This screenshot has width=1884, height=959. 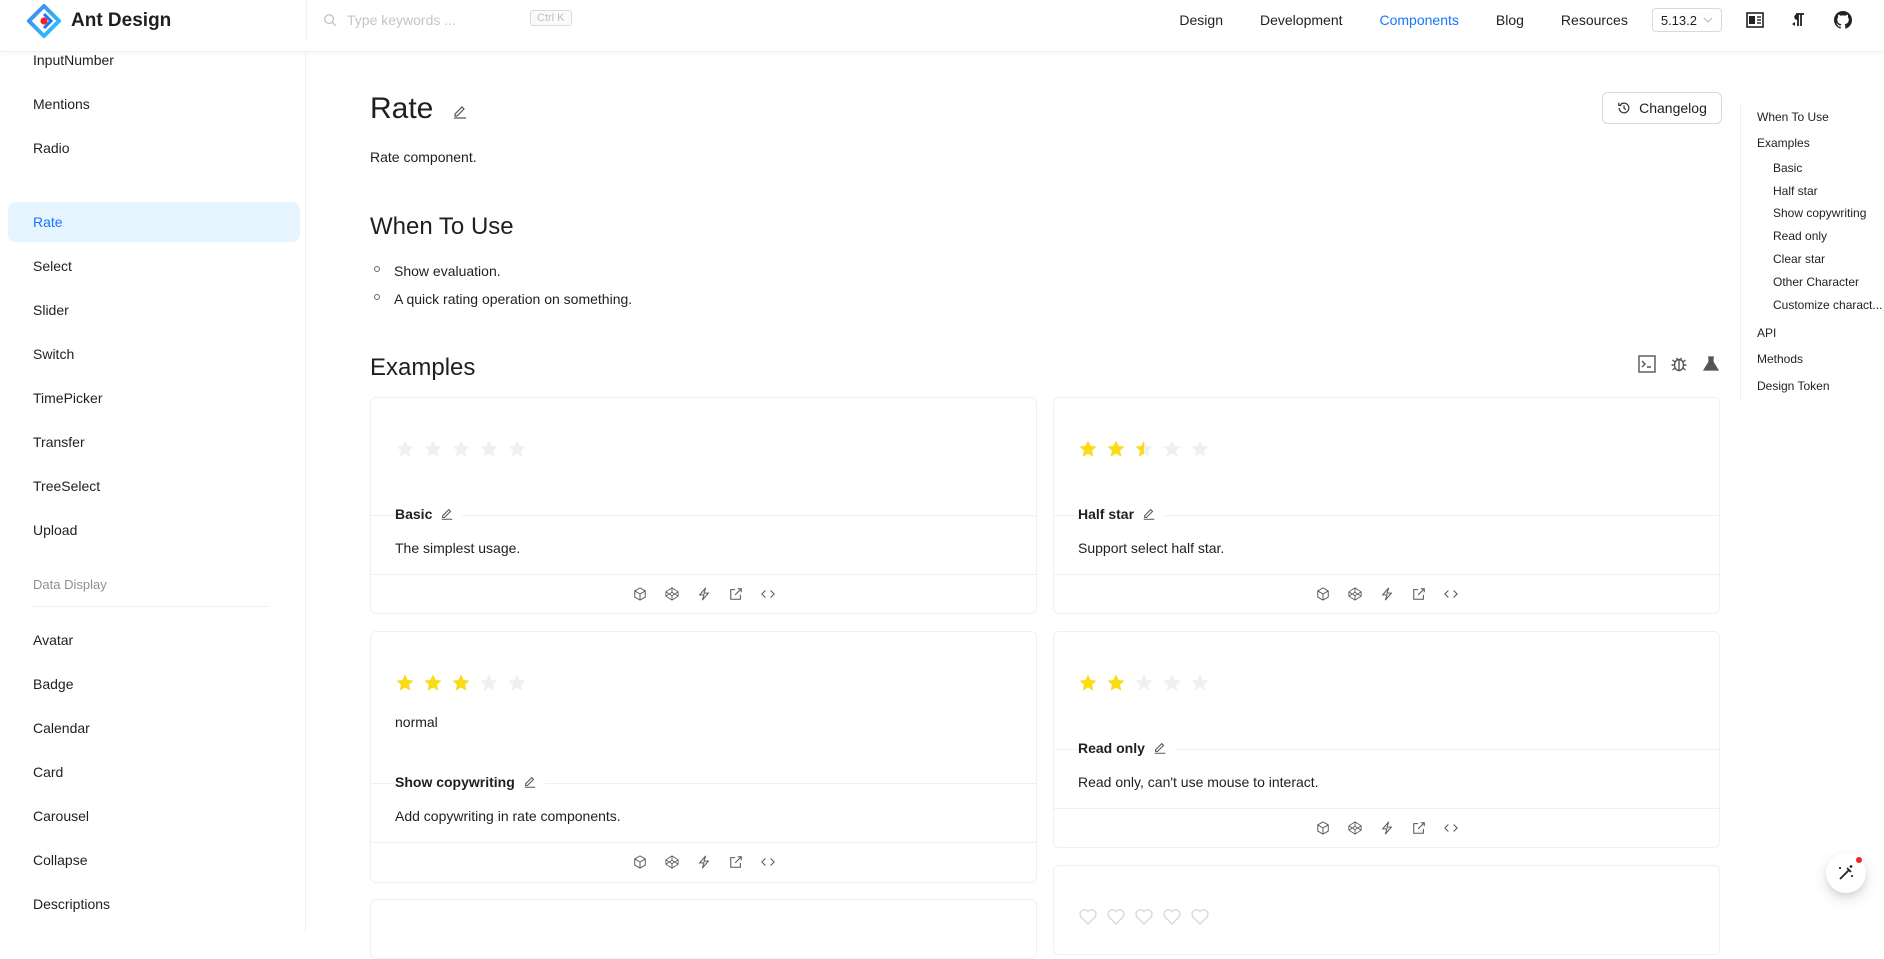 I want to click on changelog-button: Changelog, so click(x=1662, y=108).